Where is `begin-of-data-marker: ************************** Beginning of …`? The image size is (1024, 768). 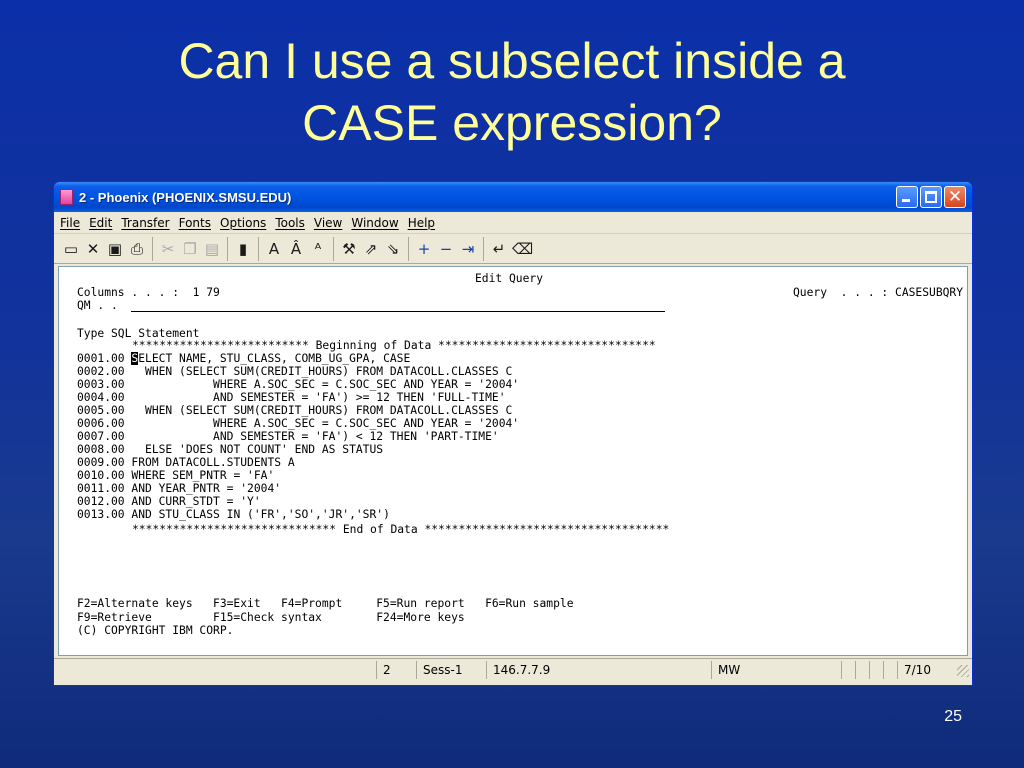 begin-of-data-marker: ************************** Beginning of … is located at coordinates (394, 345).